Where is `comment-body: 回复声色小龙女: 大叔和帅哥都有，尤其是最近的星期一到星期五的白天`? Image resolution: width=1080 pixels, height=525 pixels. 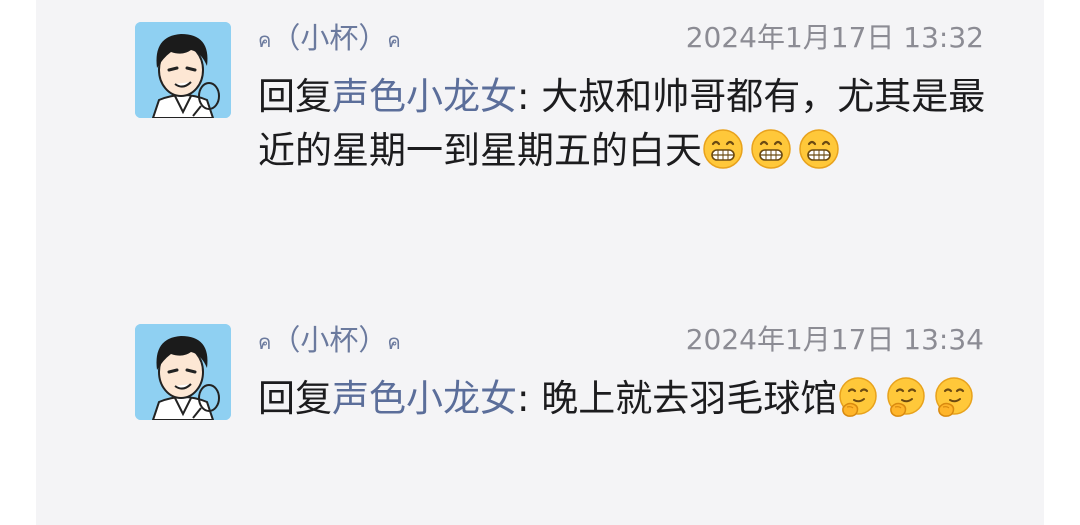
comment-body: 回复声色小龙女: 大叔和帅哥都有，尤其是最近的星期一到星期五的白天 is located at coordinates (633, 124).